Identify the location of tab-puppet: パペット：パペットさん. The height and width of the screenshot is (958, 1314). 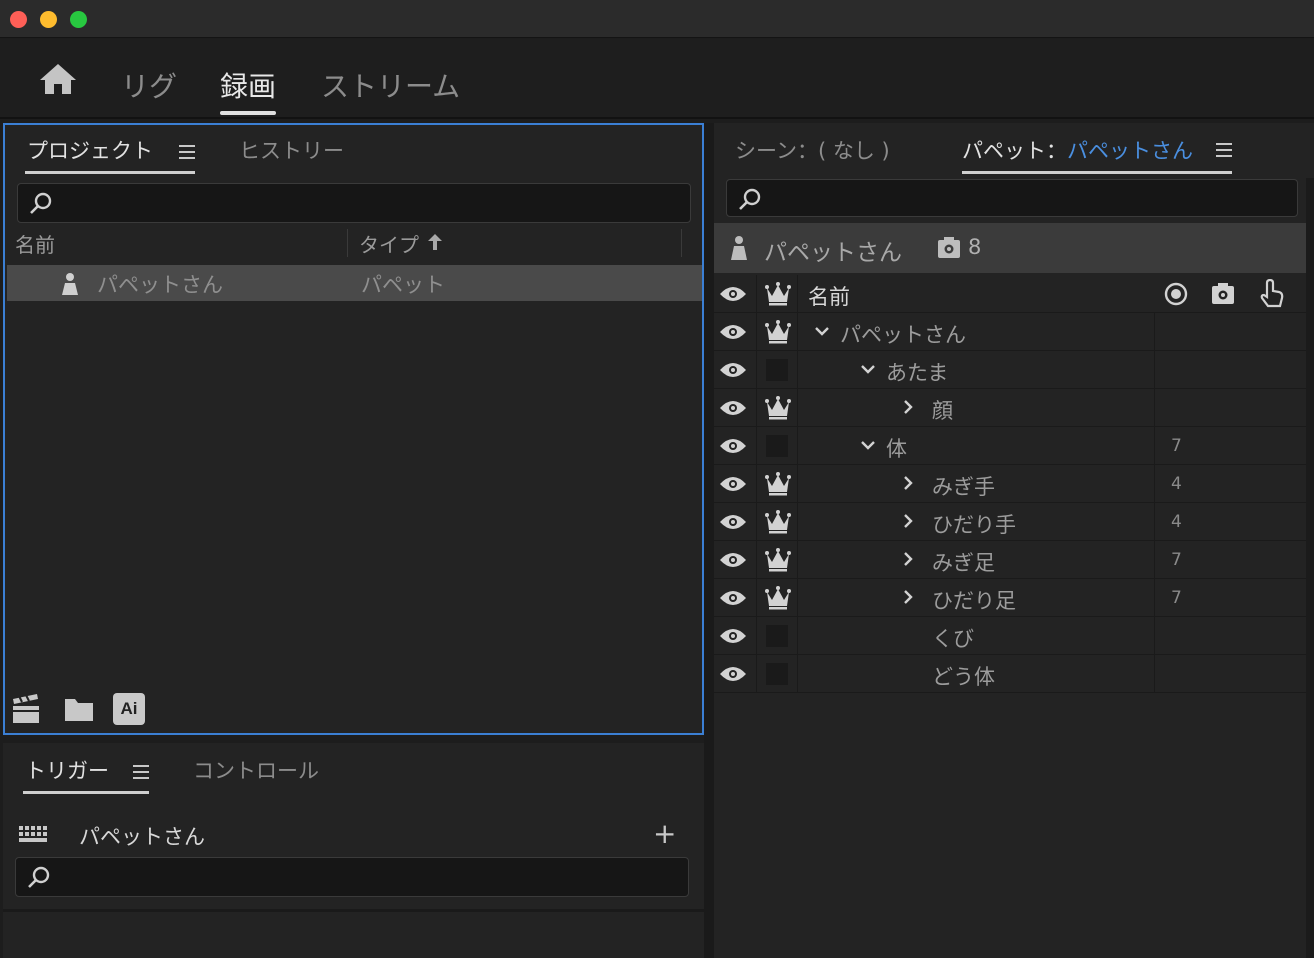
(1077, 150).